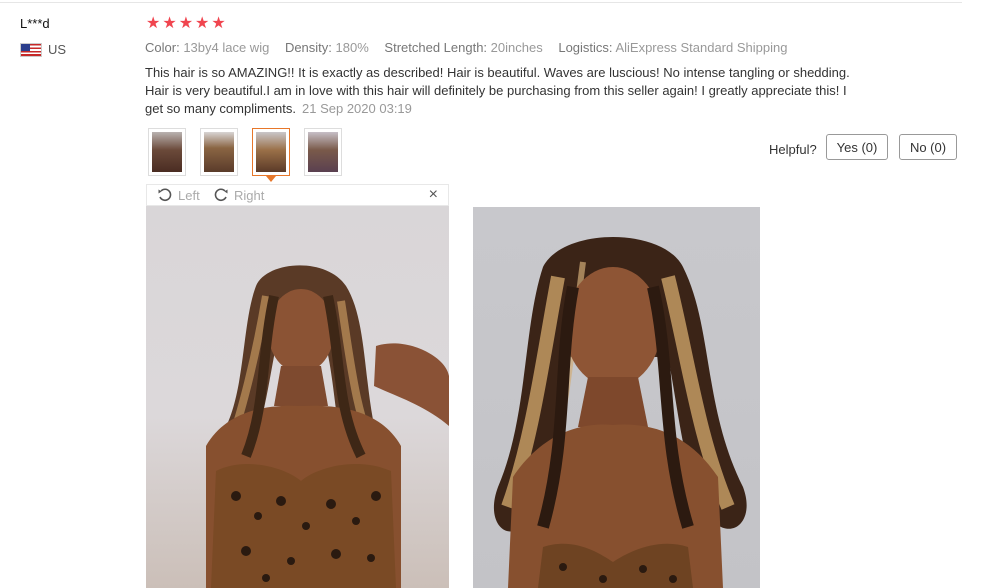  I want to click on portrait-illustration, so click(327, 426).